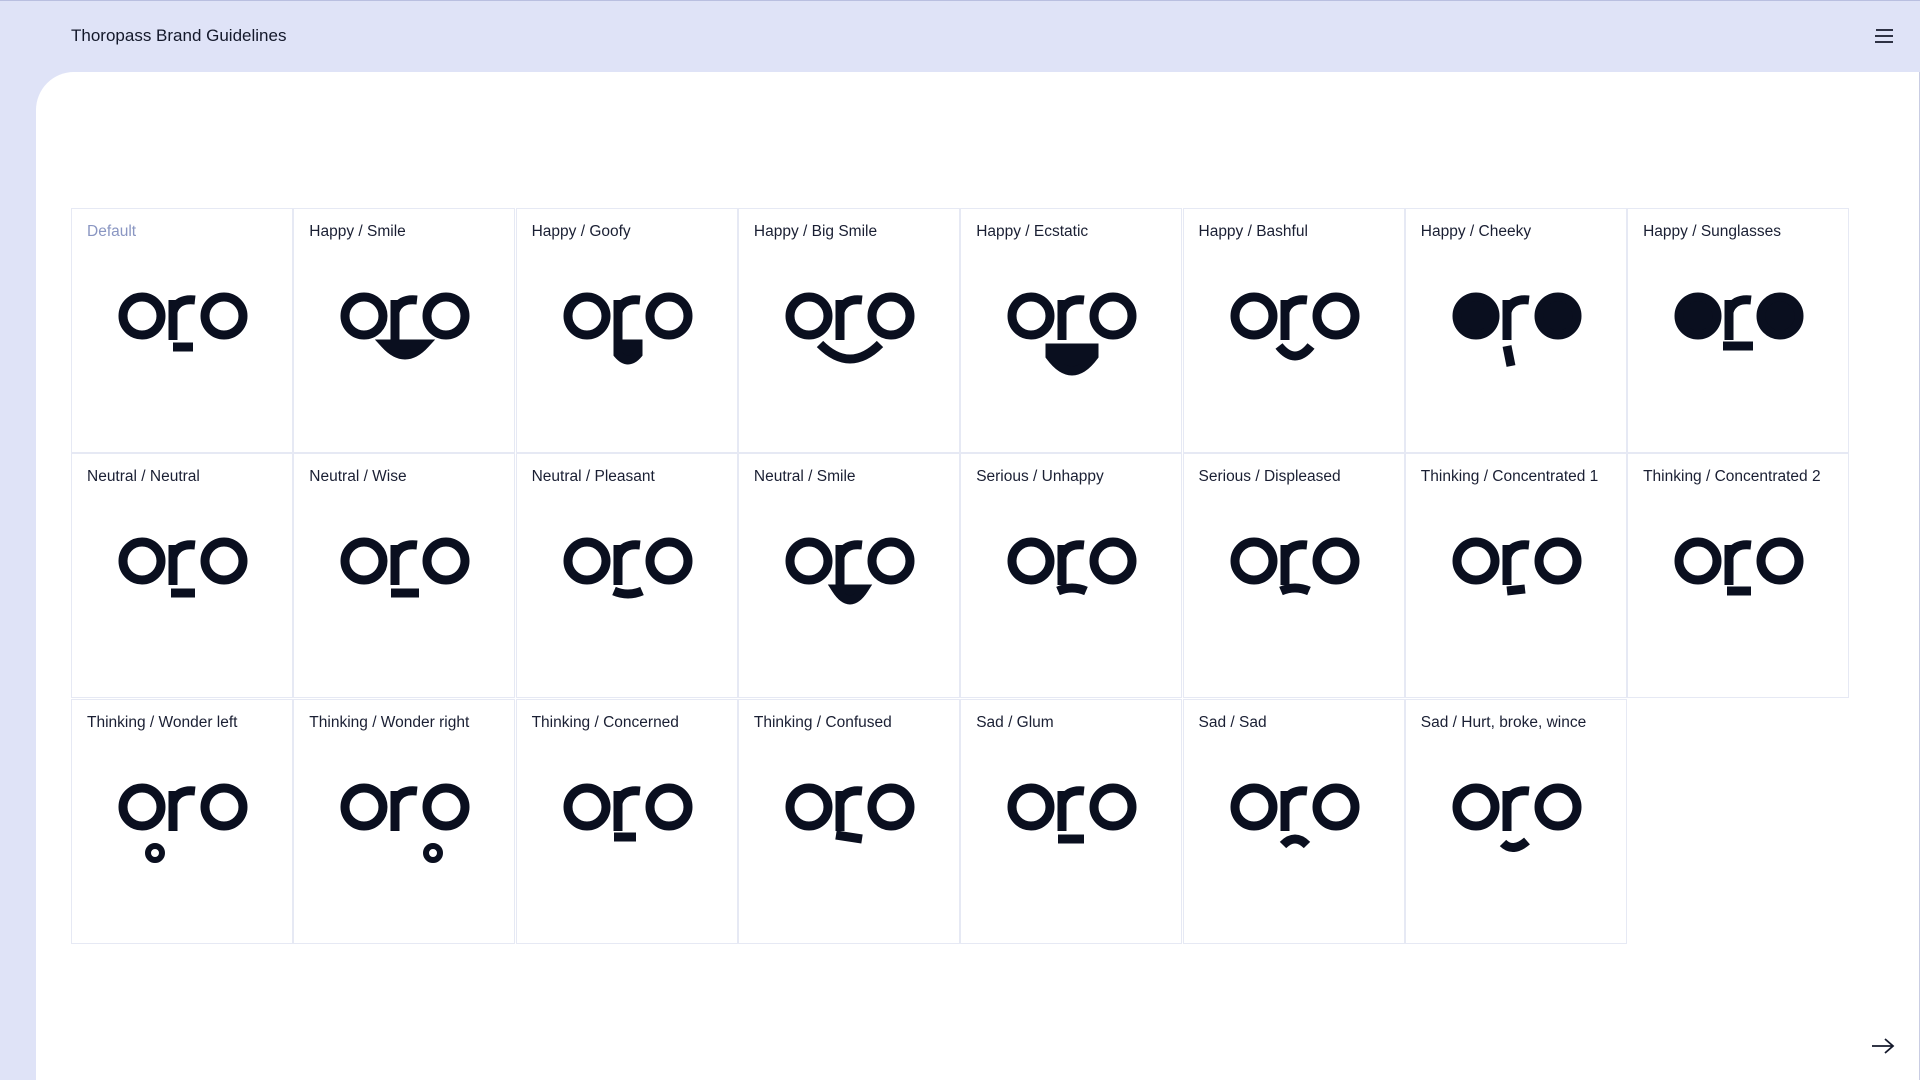 This screenshot has height=1080, width=1920. I want to click on expression-card: Happy / Goofy, so click(626, 330).